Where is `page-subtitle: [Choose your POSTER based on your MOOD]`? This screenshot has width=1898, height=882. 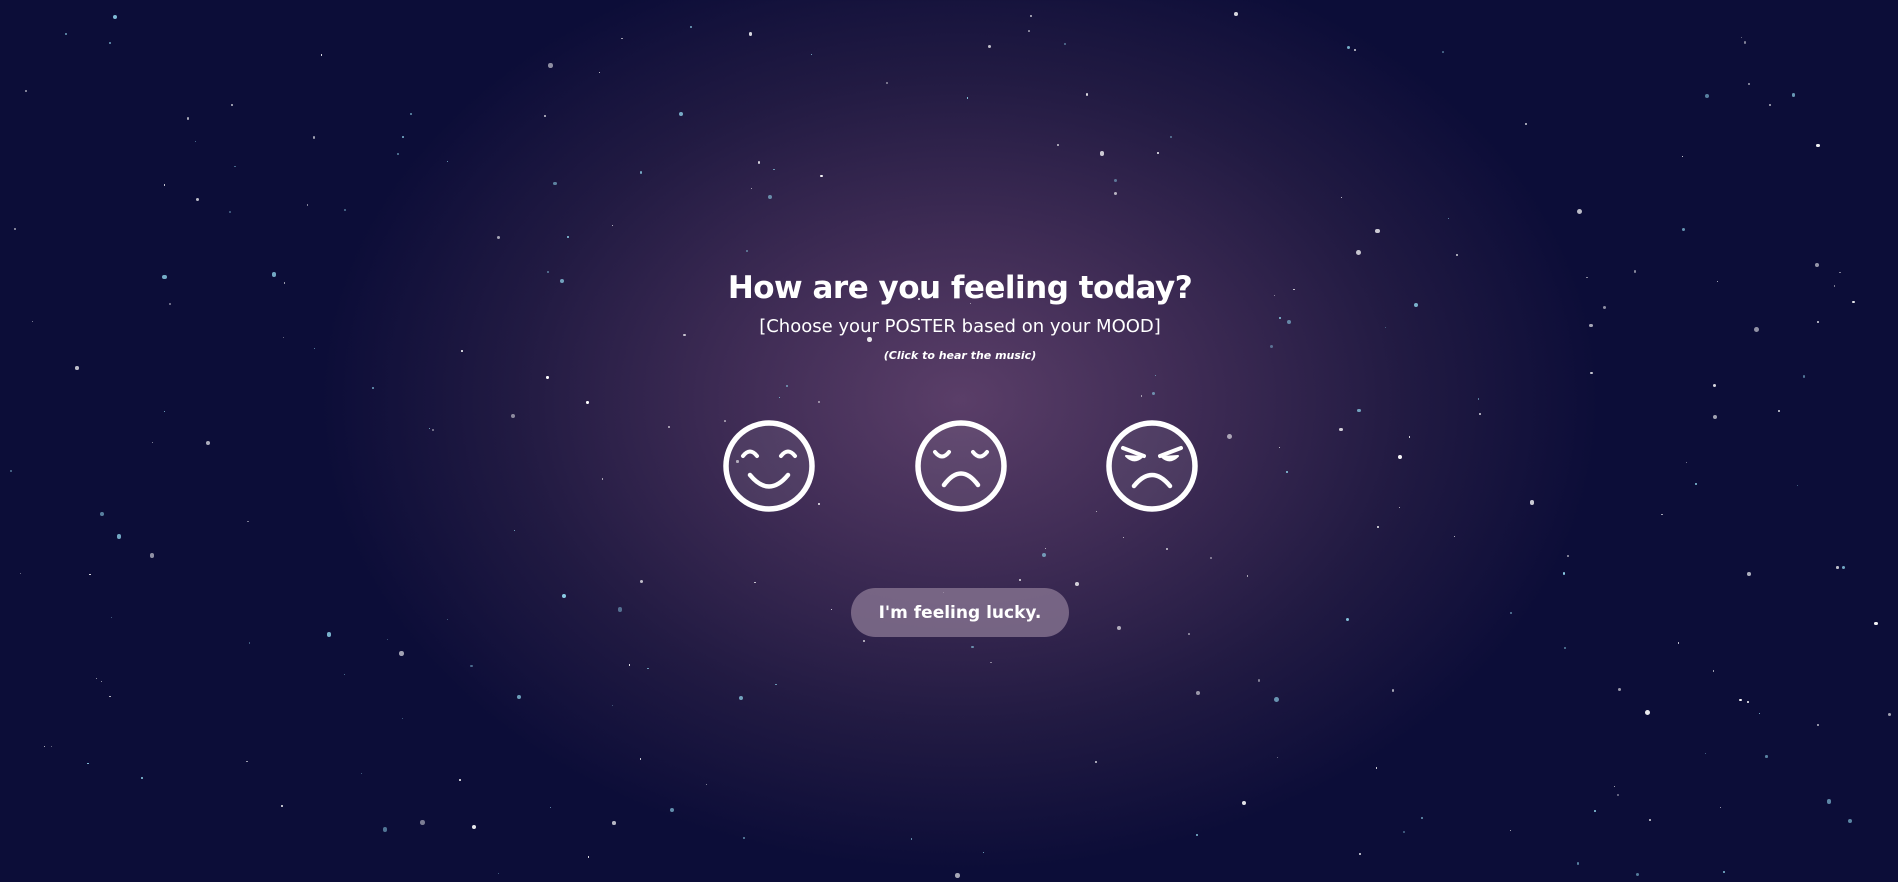 page-subtitle: [Choose your POSTER based on your MOOD] is located at coordinates (960, 326).